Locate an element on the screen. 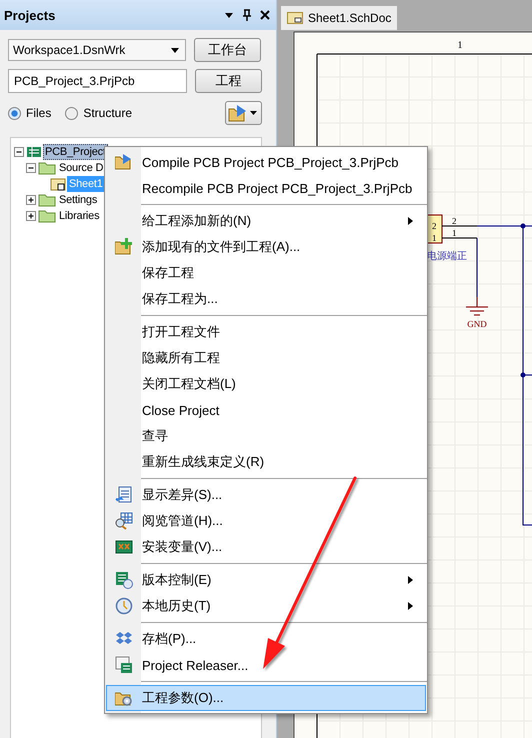  connector-drawing is located at coordinates (434, 229).